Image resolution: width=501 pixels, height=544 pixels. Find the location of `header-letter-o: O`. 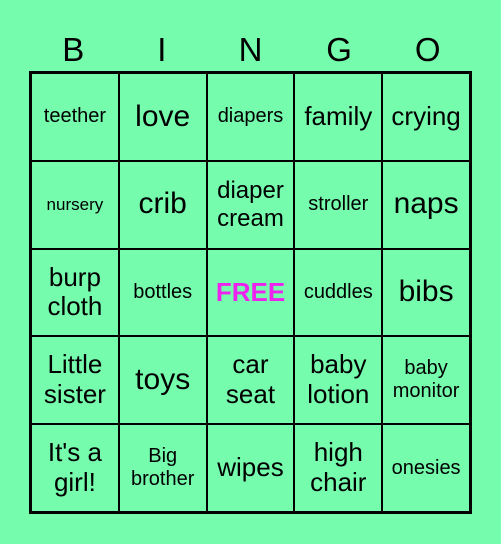

header-letter-o: O is located at coordinates (427, 49).